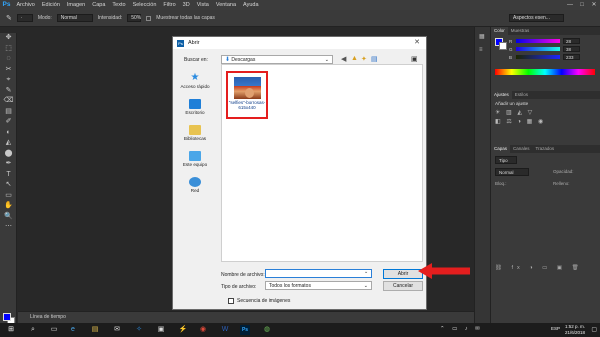 This screenshot has height=337, width=600. Describe the element at coordinates (403, 274) in the screenshot. I see `open-button: Abrir` at that location.